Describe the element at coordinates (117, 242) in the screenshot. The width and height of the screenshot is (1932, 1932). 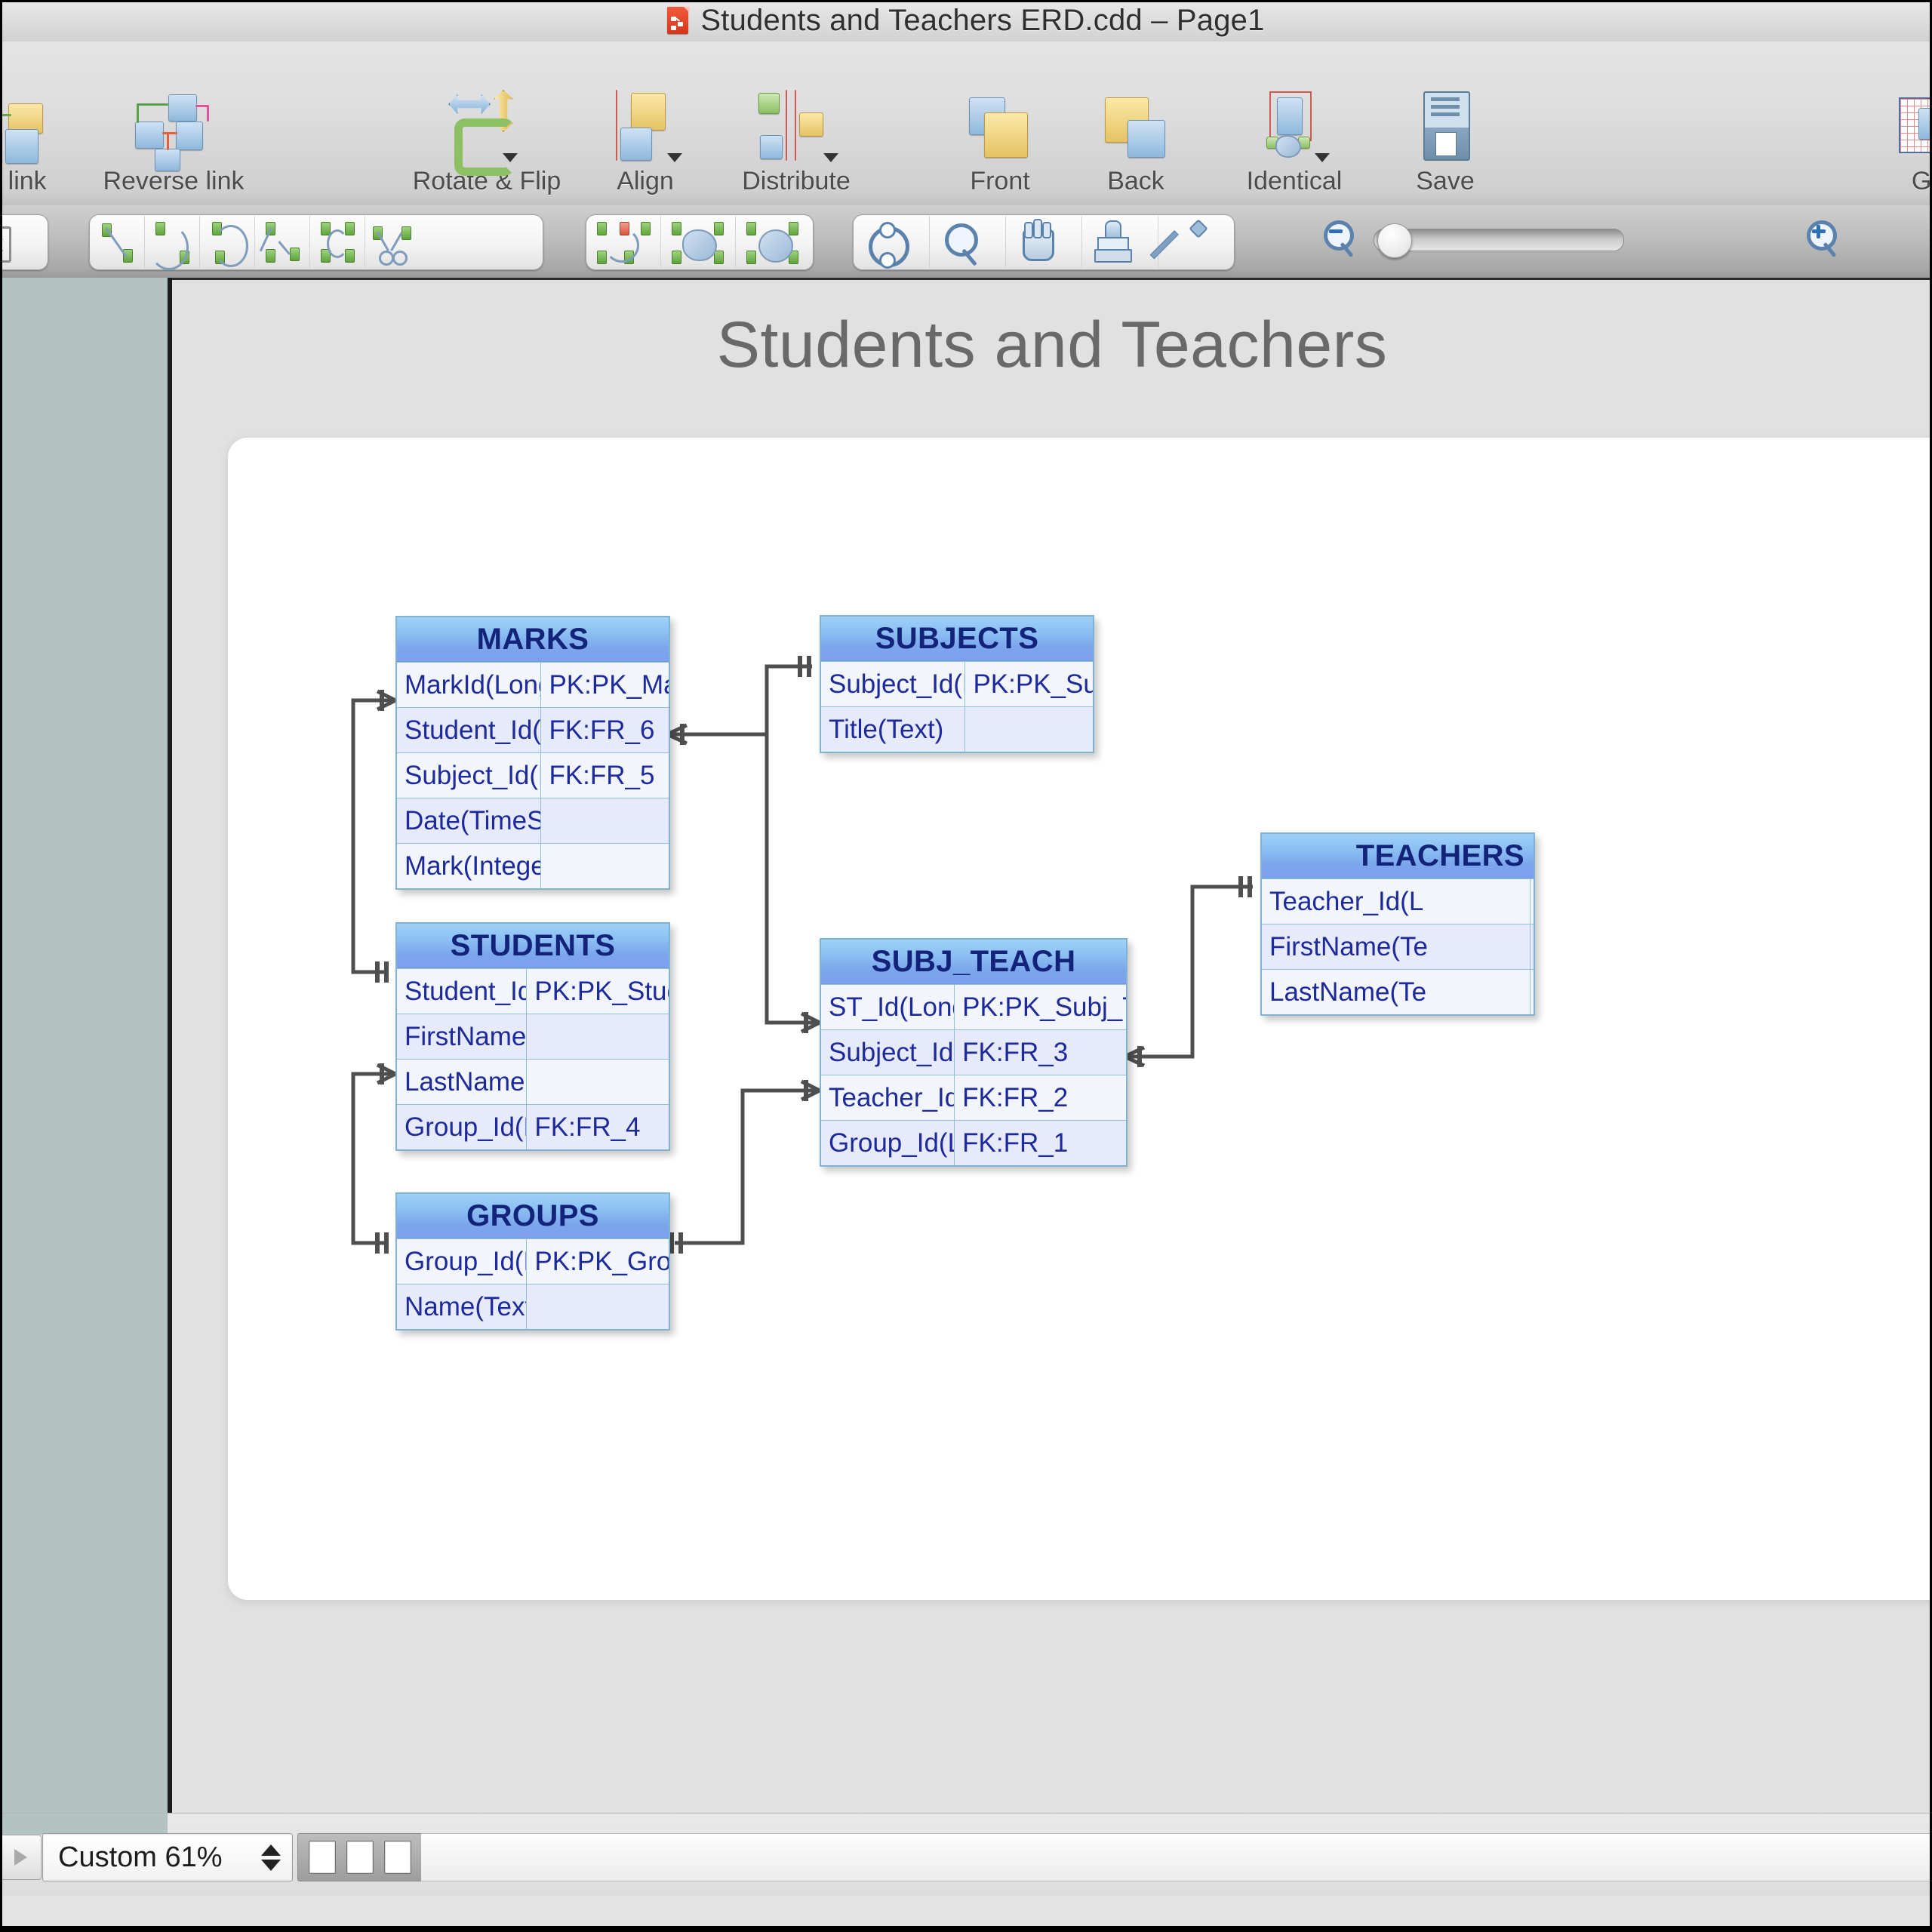
I see `straight-link-icon` at that location.